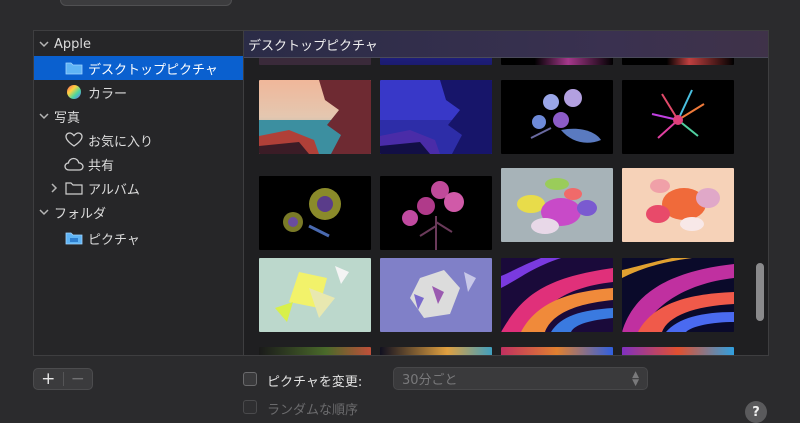  I want to click on sidebar-group-label: 写真, so click(67, 118).